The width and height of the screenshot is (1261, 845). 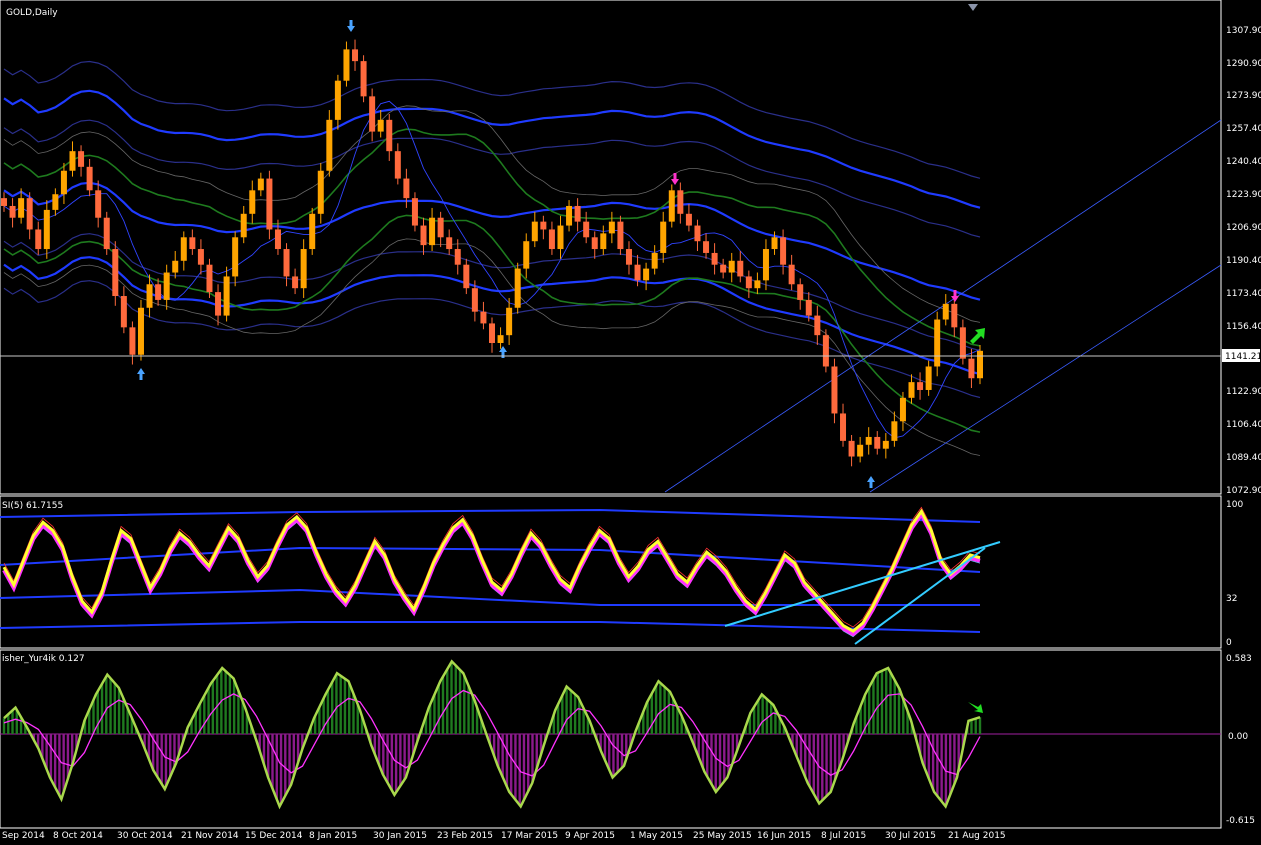 I want to click on fisher-y-tick: 0.00, so click(x=1238, y=737).